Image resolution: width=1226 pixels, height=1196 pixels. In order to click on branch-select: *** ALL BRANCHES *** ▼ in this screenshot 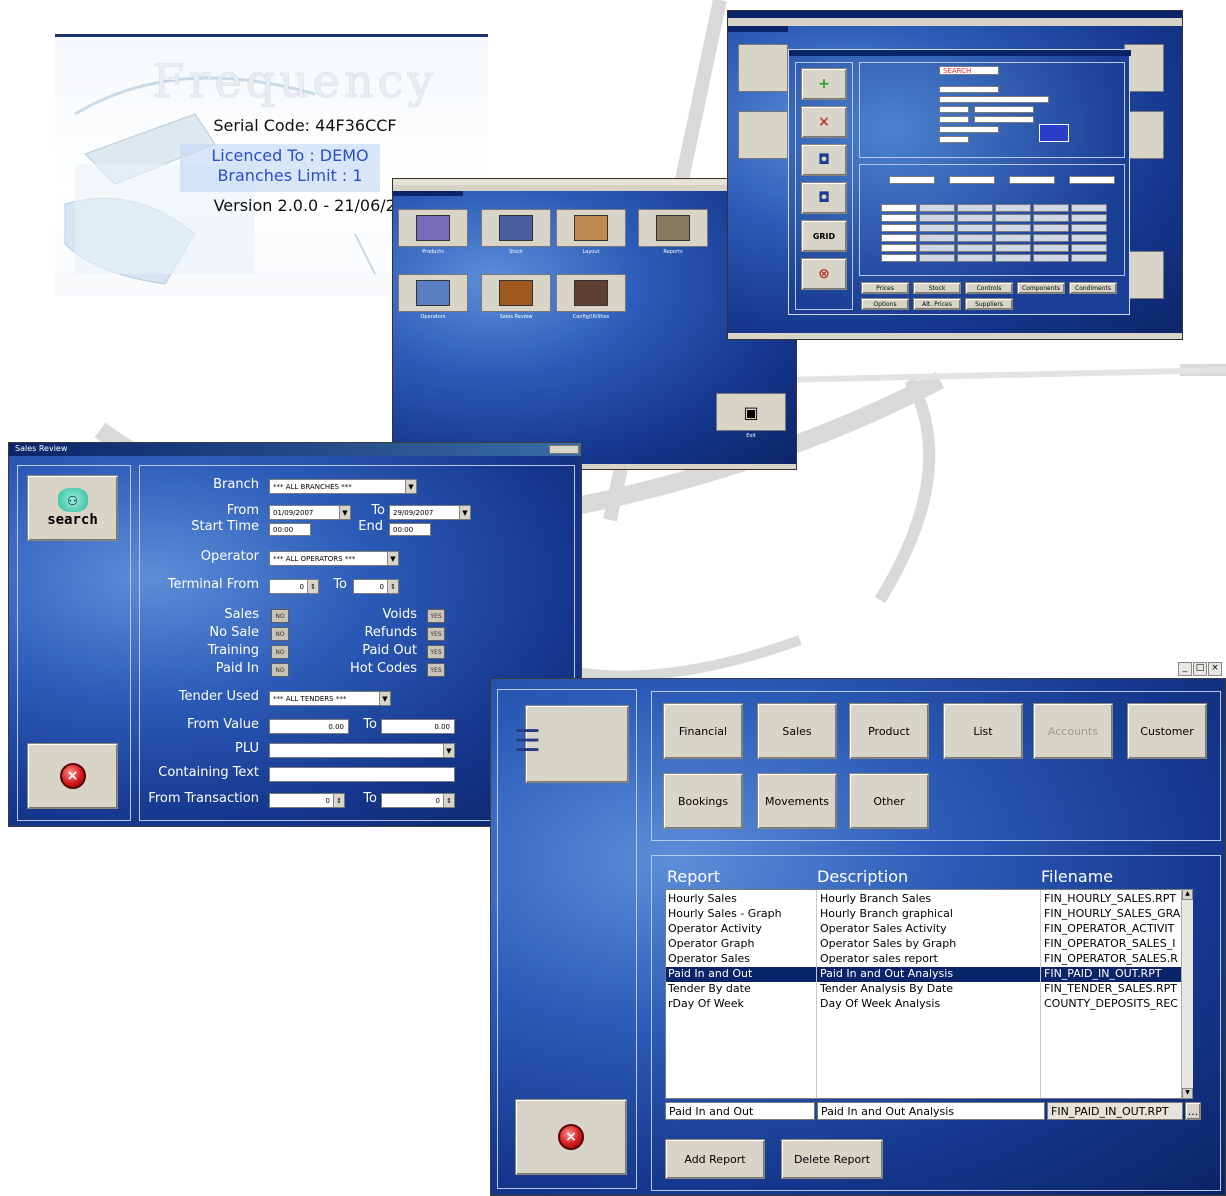, I will do `click(343, 486)`.